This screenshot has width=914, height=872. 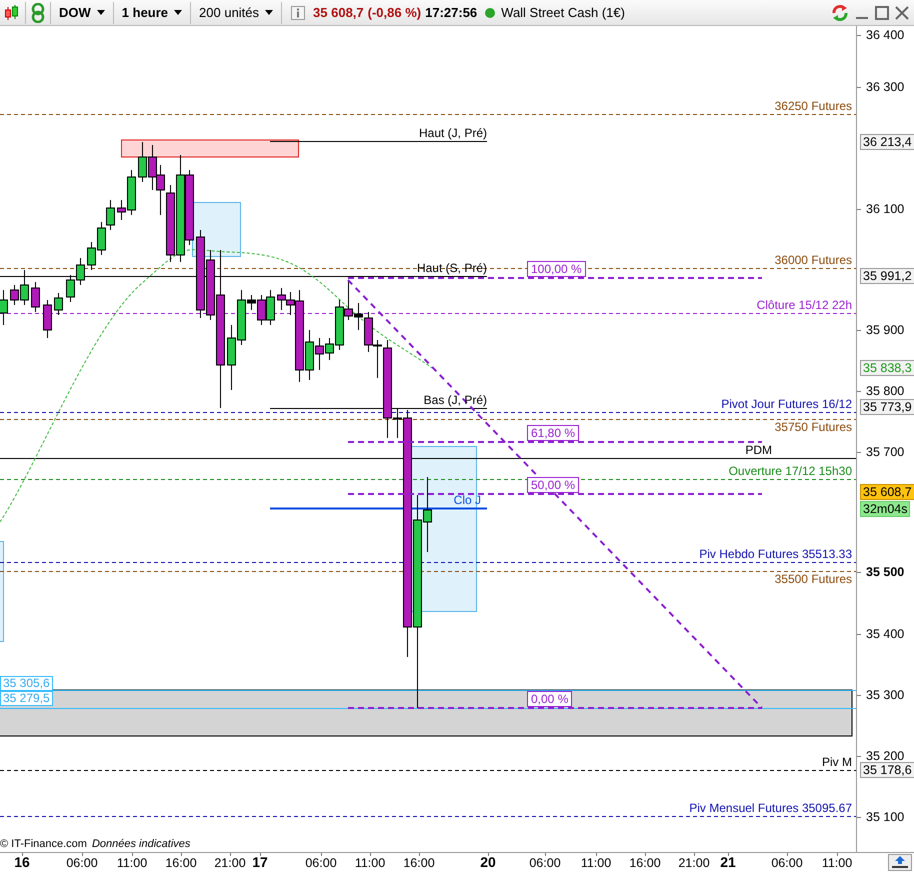 I want to click on price-tag: 35 608,7, so click(x=887, y=492).